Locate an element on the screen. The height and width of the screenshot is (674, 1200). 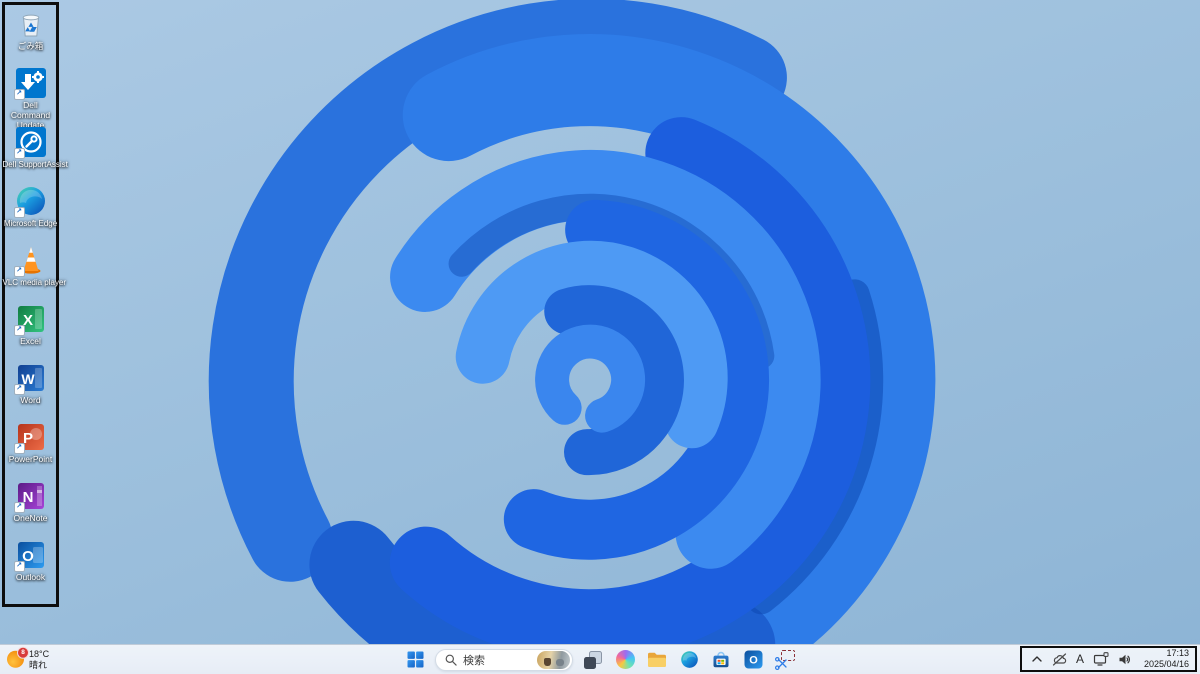
network-tray-button is located at coordinates (1101, 659).